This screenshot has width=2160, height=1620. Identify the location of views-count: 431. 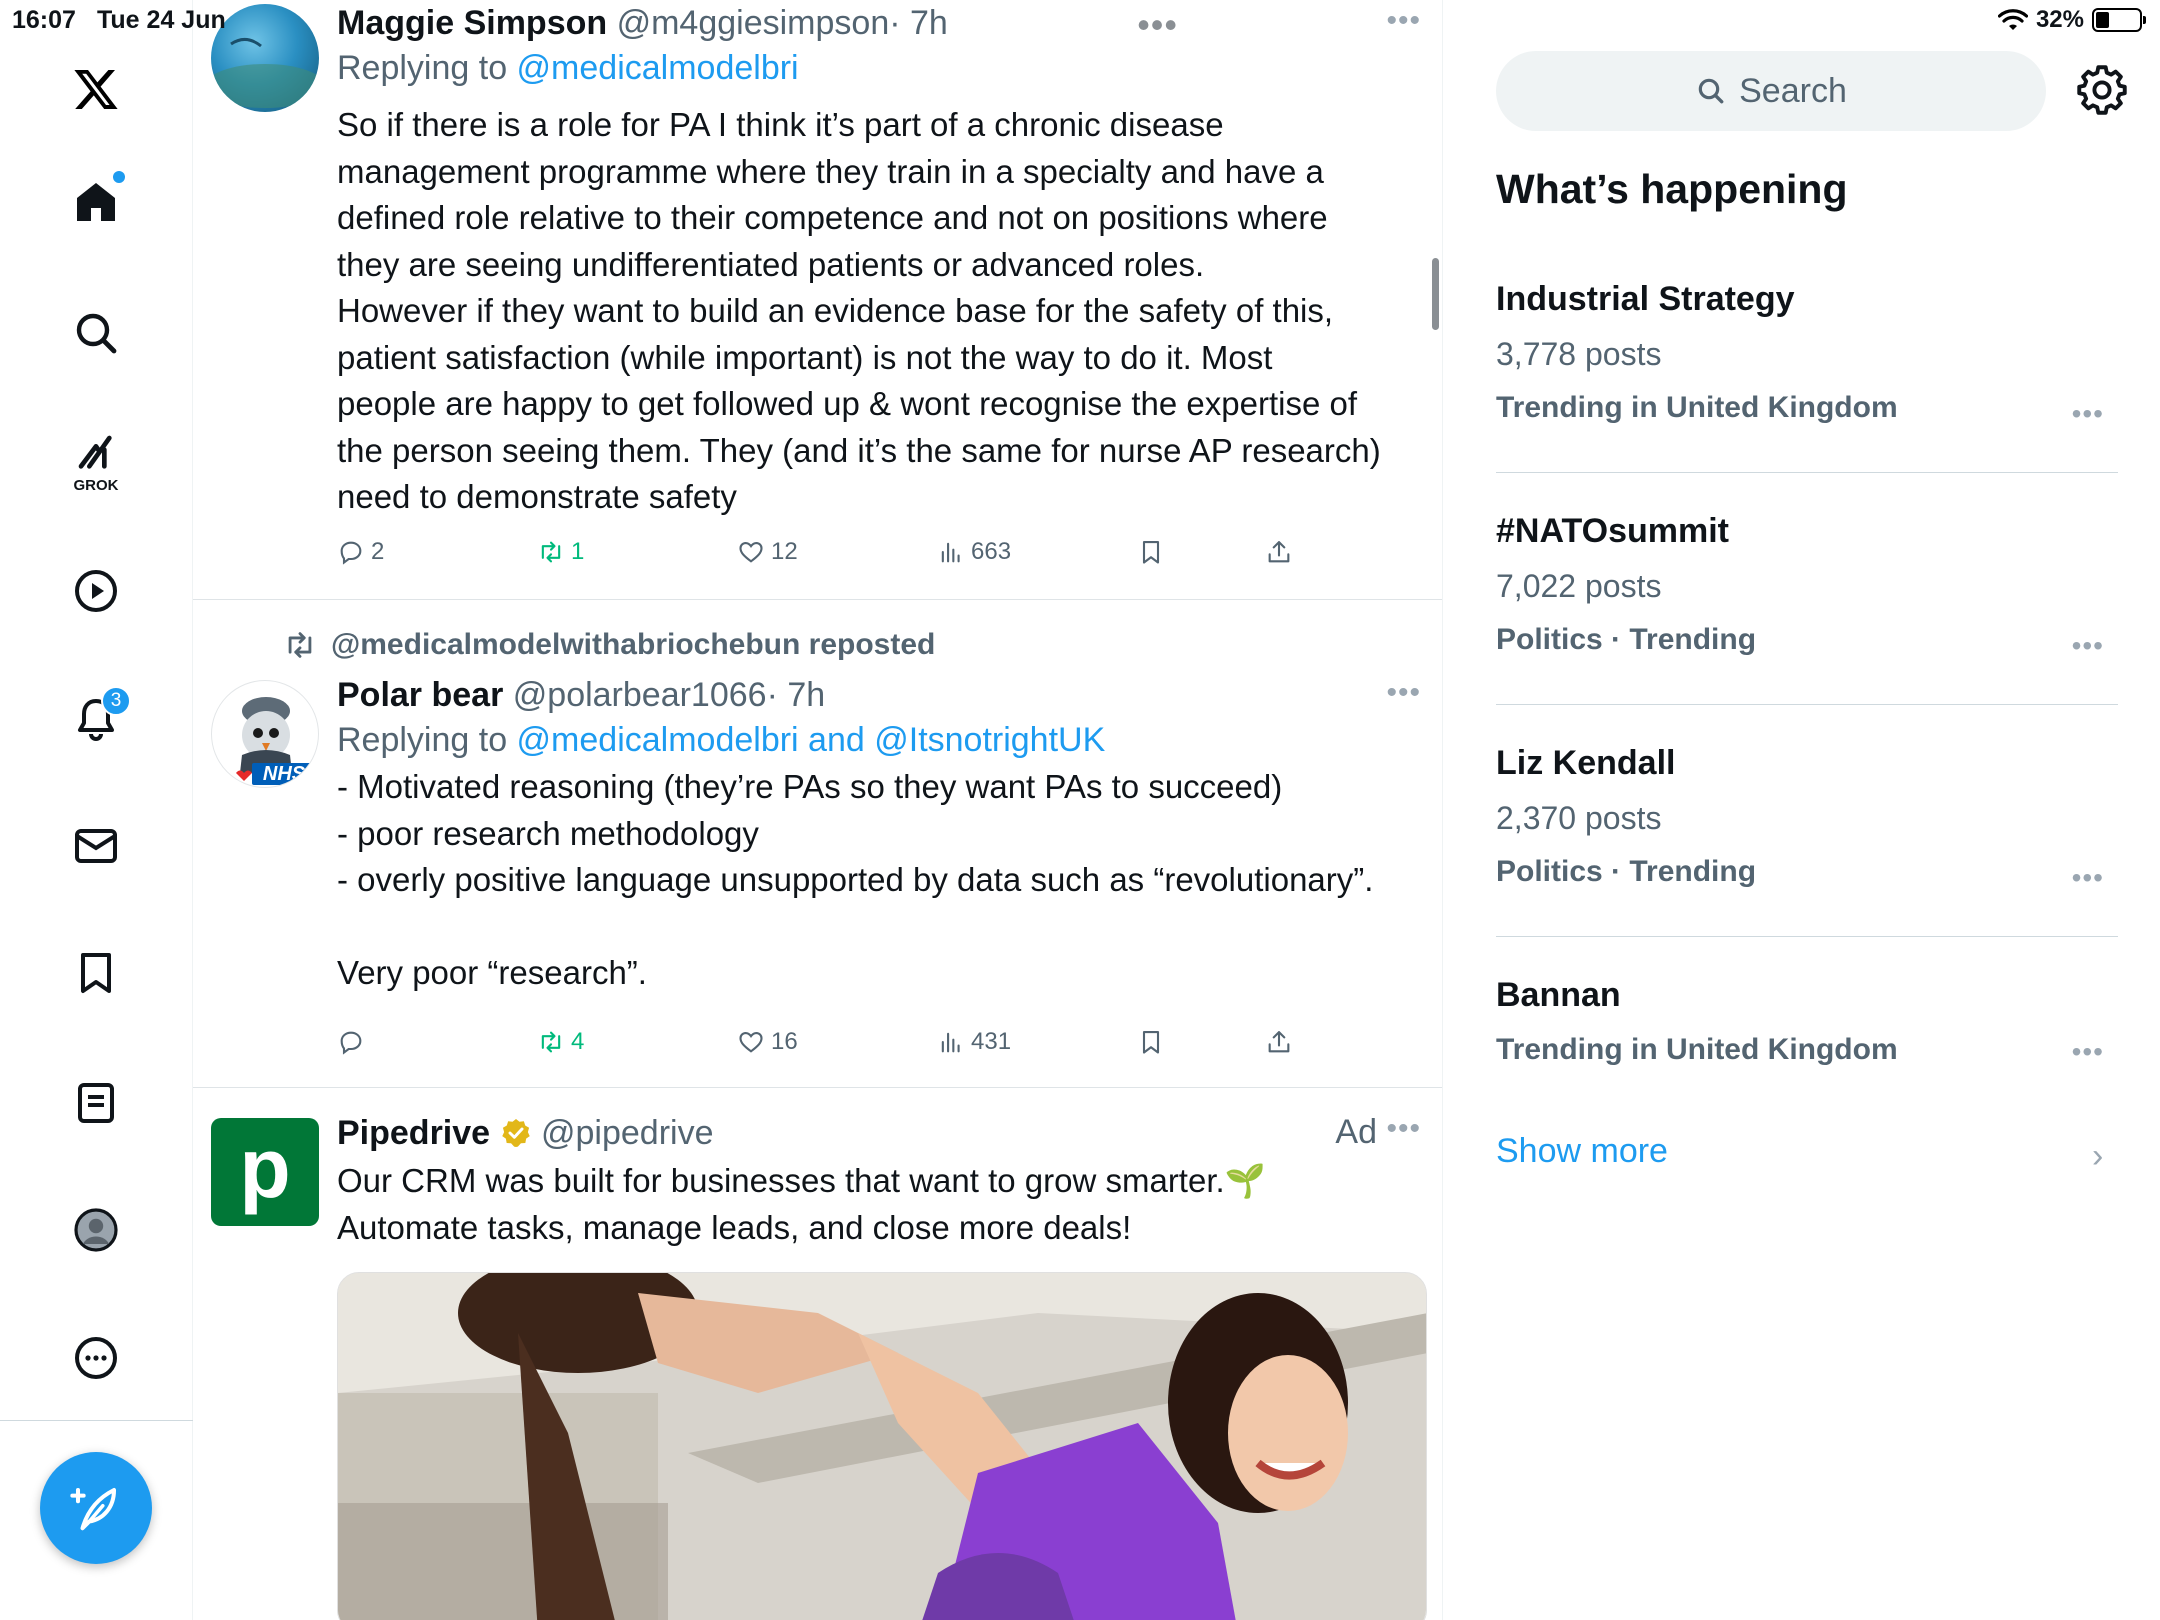
(991, 1041).